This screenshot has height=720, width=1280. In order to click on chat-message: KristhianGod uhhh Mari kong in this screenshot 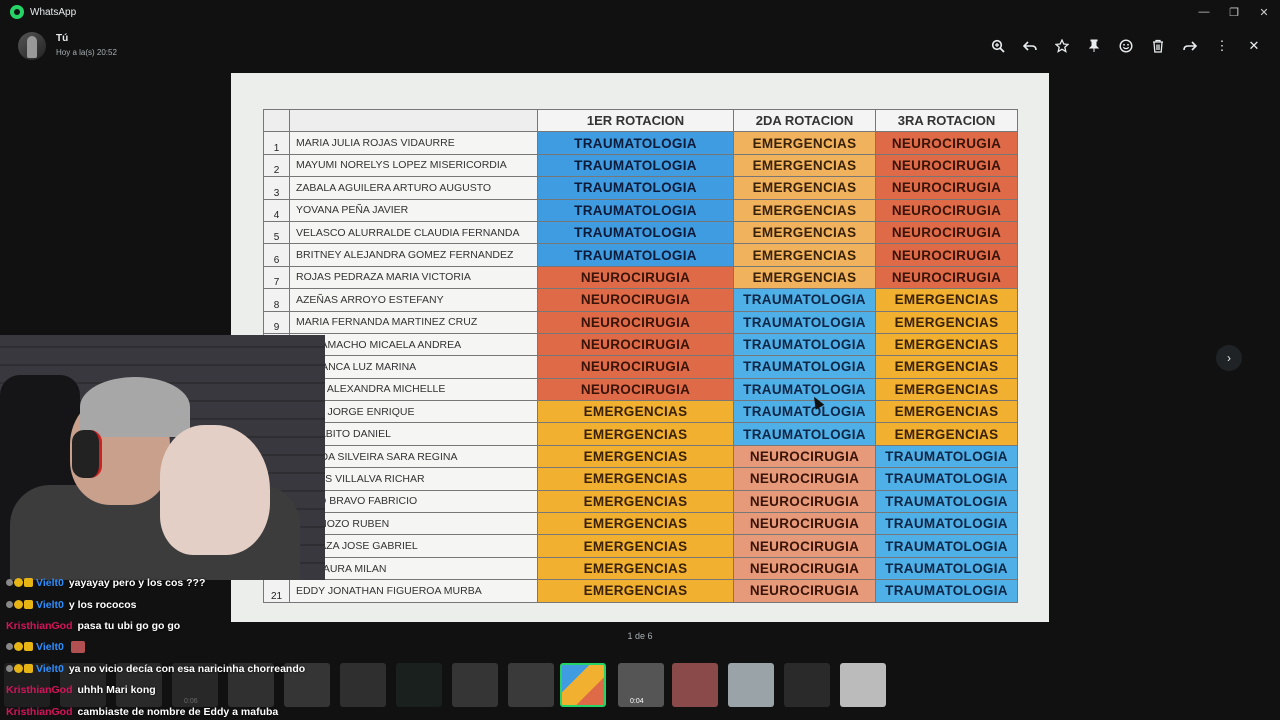, I will do `click(81, 689)`.